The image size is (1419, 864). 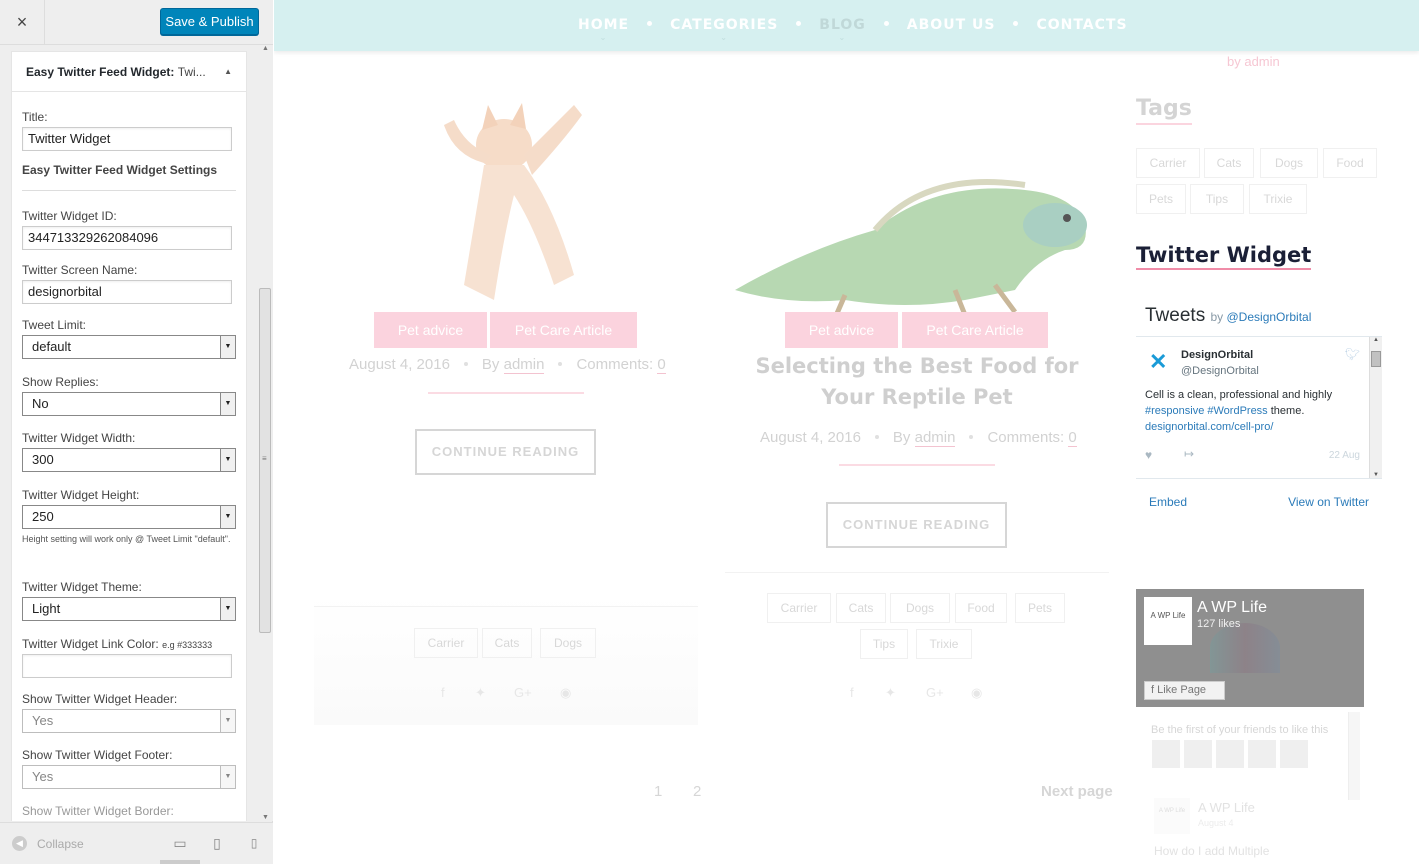 What do you see at coordinates (217, 843) in the screenshot?
I see `tablet-icon: ▯` at bounding box center [217, 843].